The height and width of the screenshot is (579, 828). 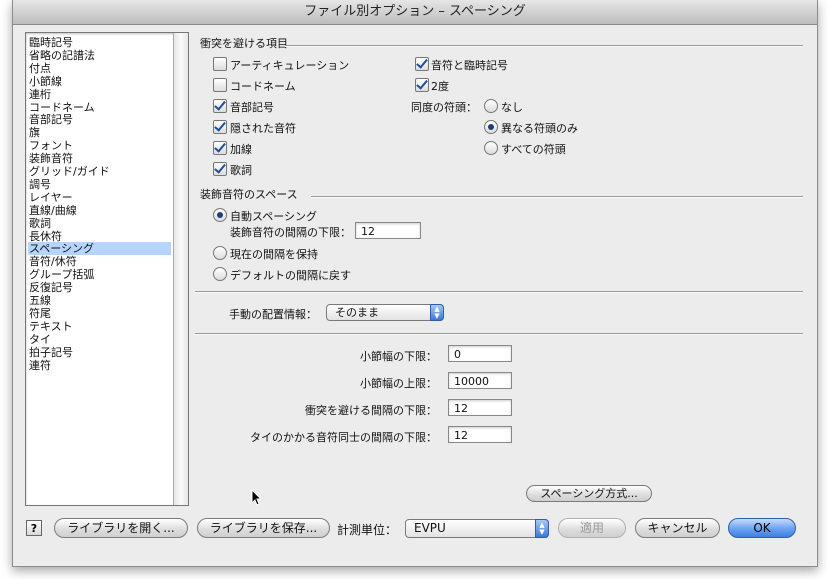 What do you see at coordinates (415, 12) in the screenshot?
I see `window-title: ファイル別オプション – スペーシング` at bounding box center [415, 12].